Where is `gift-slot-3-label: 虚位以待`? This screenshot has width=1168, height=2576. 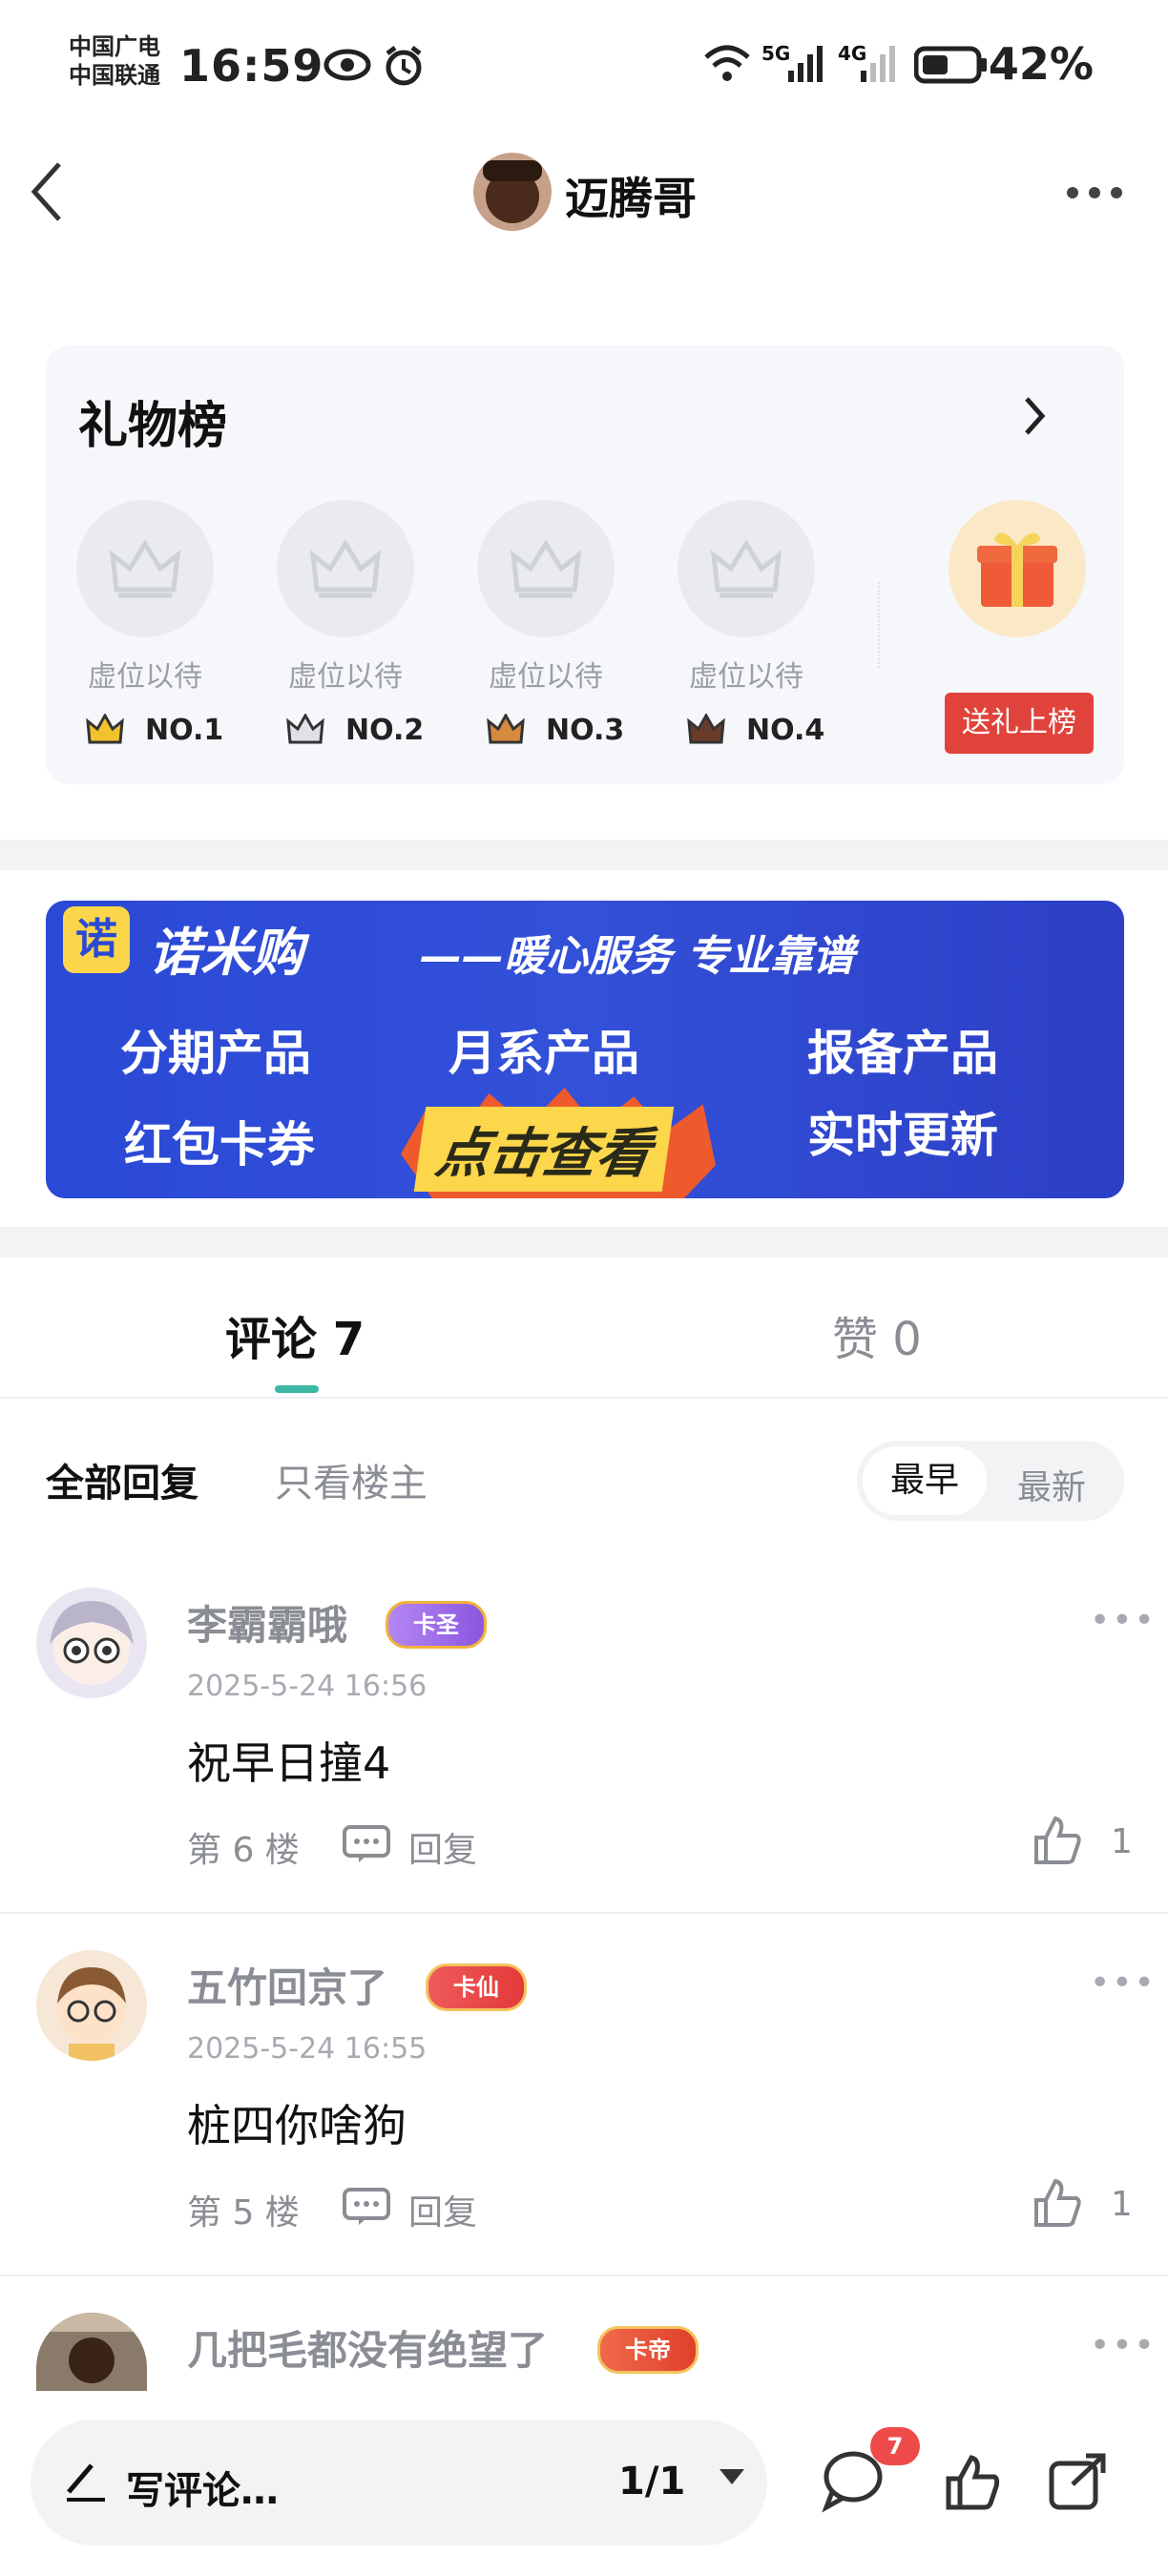
gift-slot-3-label: 虚位以待 is located at coordinates (546, 677).